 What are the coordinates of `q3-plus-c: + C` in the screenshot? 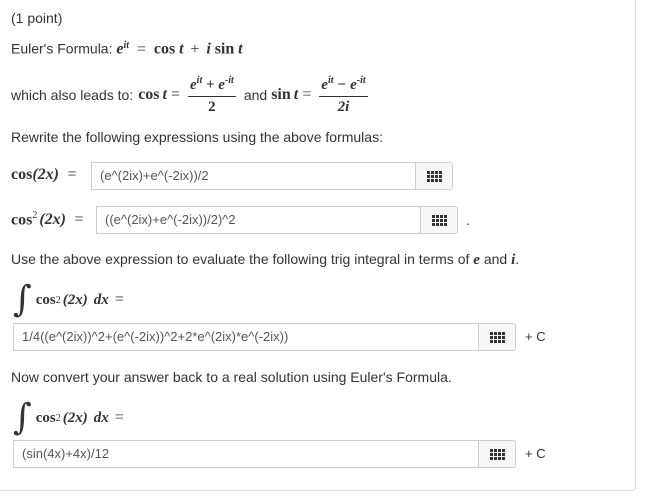 It's located at (535, 336).